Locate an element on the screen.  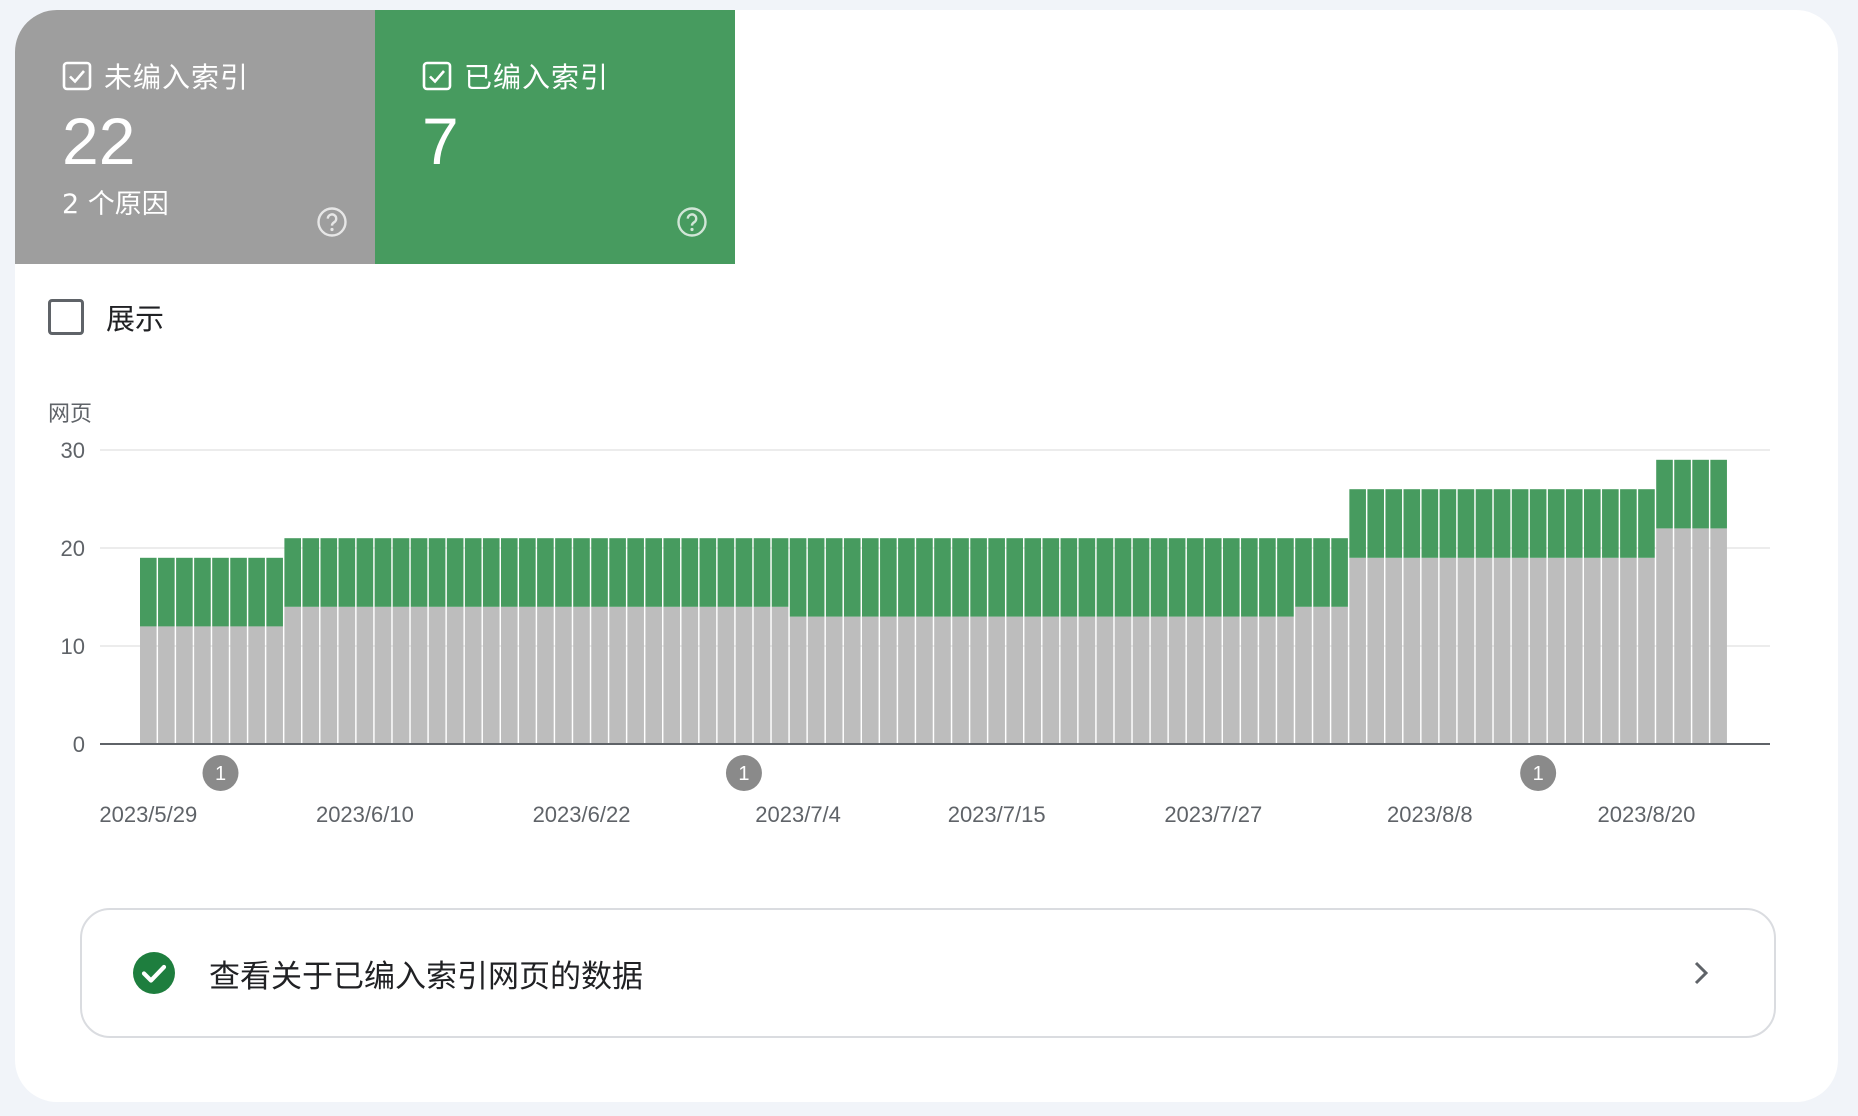
tile-header: 已编入索引 is located at coordinates (515, 76).